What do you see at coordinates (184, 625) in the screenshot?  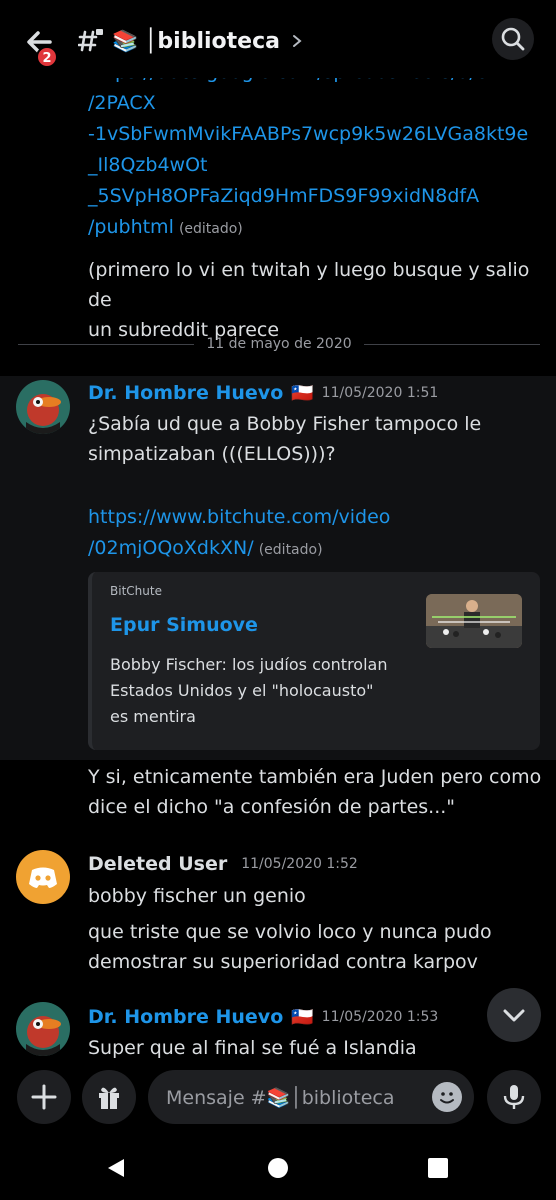 I see `embed-title: Epur Simuove` at bounding box center [184, 625].